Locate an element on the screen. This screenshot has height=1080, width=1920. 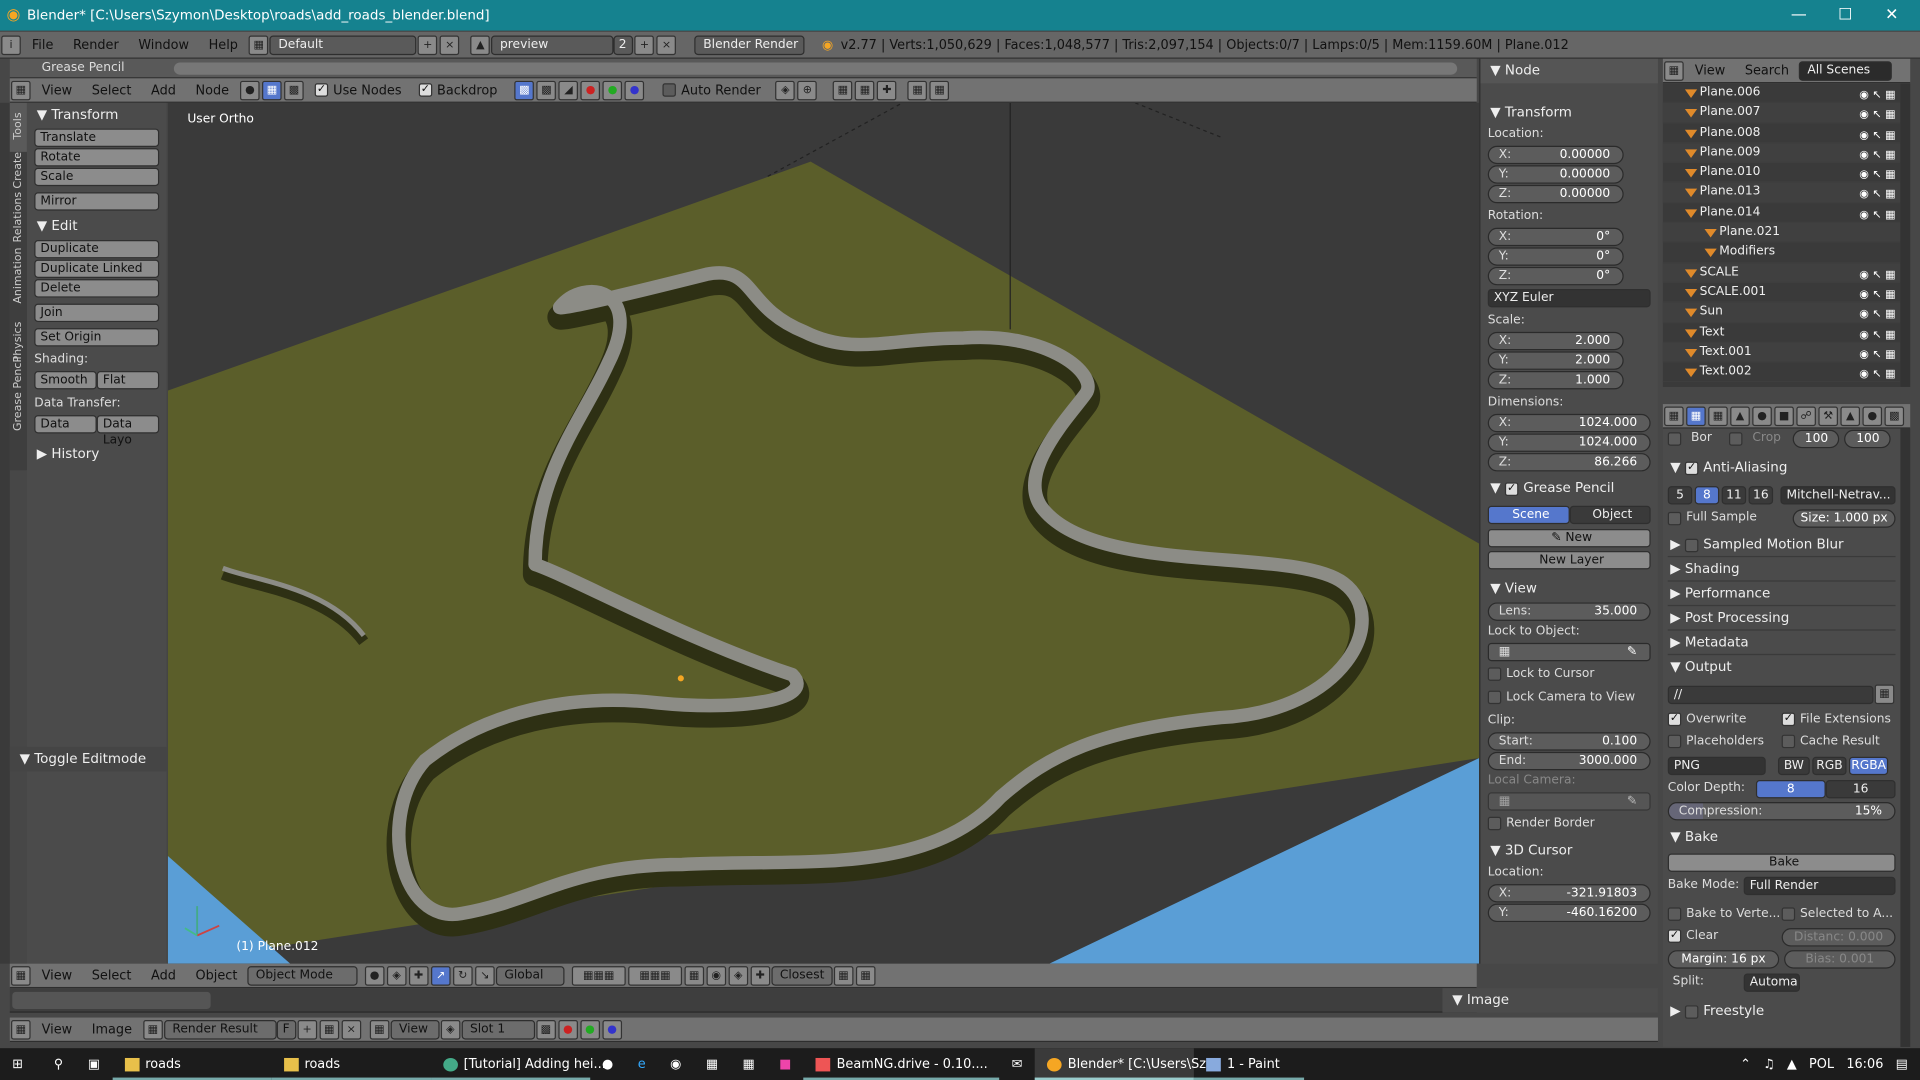
set-origin-select: Set Origin is located at coordinates (97, 337).